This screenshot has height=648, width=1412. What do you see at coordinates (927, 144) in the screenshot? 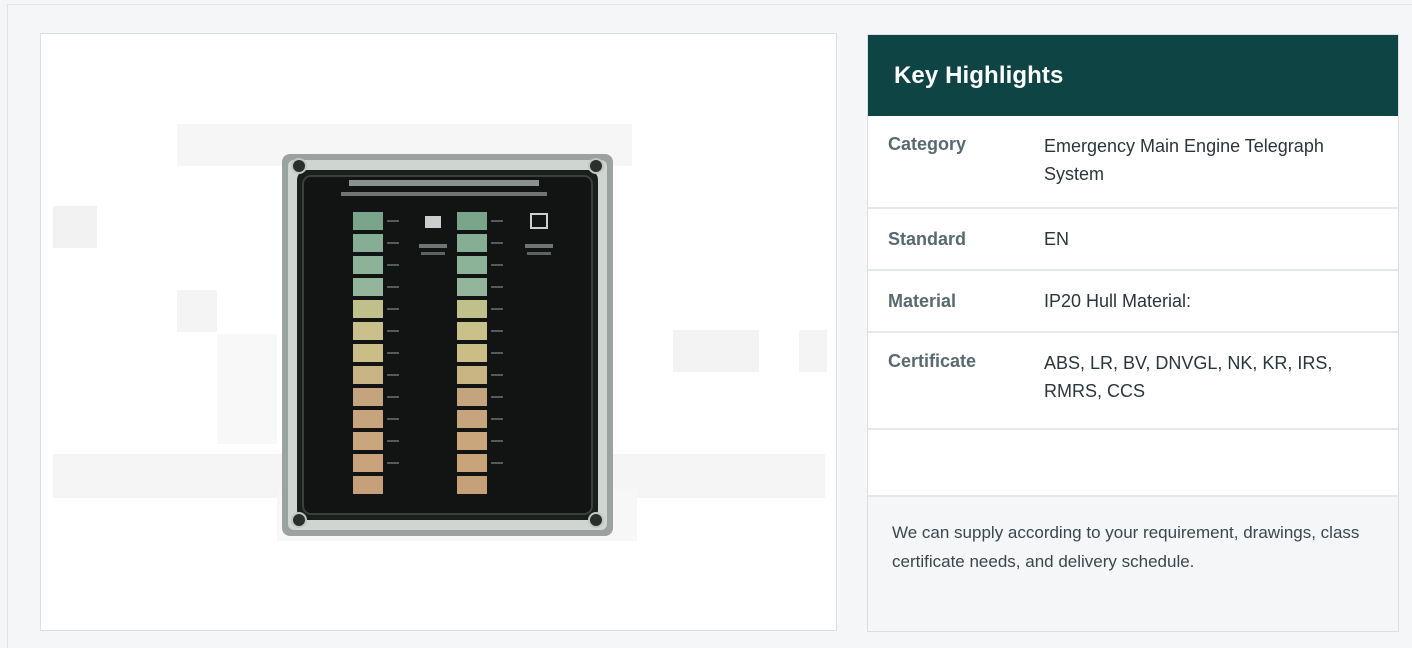
I see `highlight-key: Category` at bounding box center [927, 144].